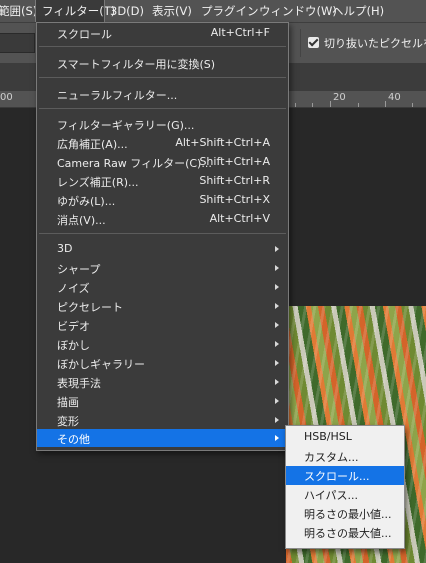 This screenshot has width=426, height=563. What do you see at coordinates (79, 269) in the screenshot?
I see `menu-item-label: シャープ` at bounding box center [79, 269].